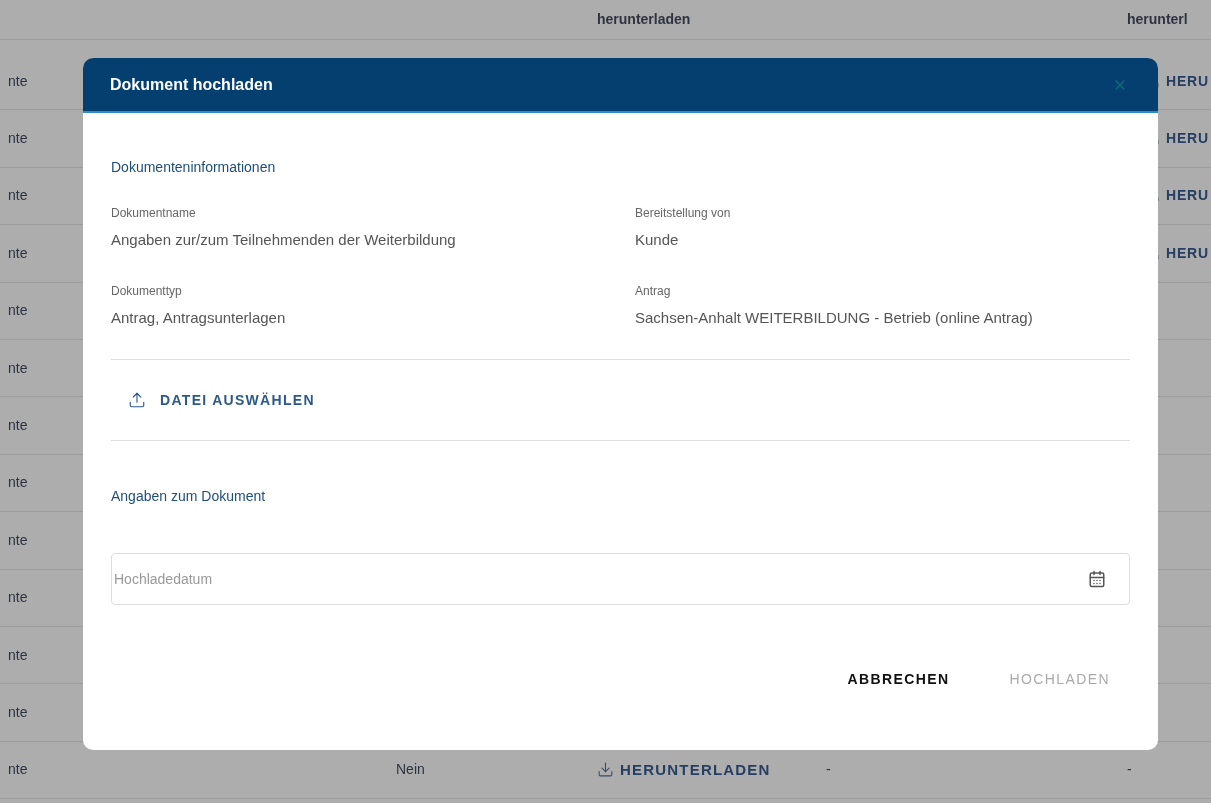 The image size is (1211, 803). I want to click on column-header: herunterladen, so click(644, 19).